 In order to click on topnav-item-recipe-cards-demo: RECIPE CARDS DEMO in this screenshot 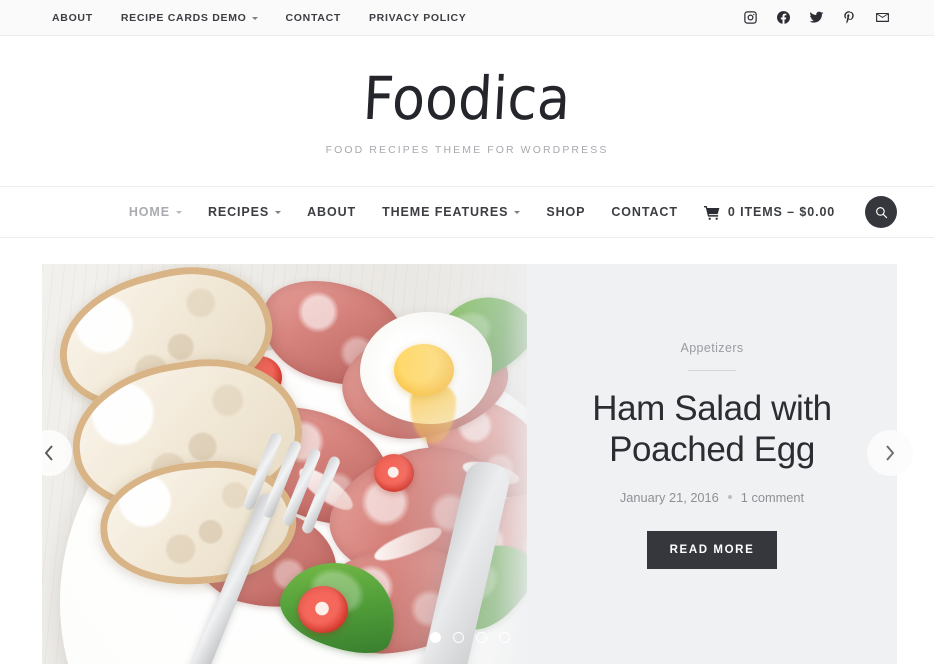, I will do `click(189, 18)`.